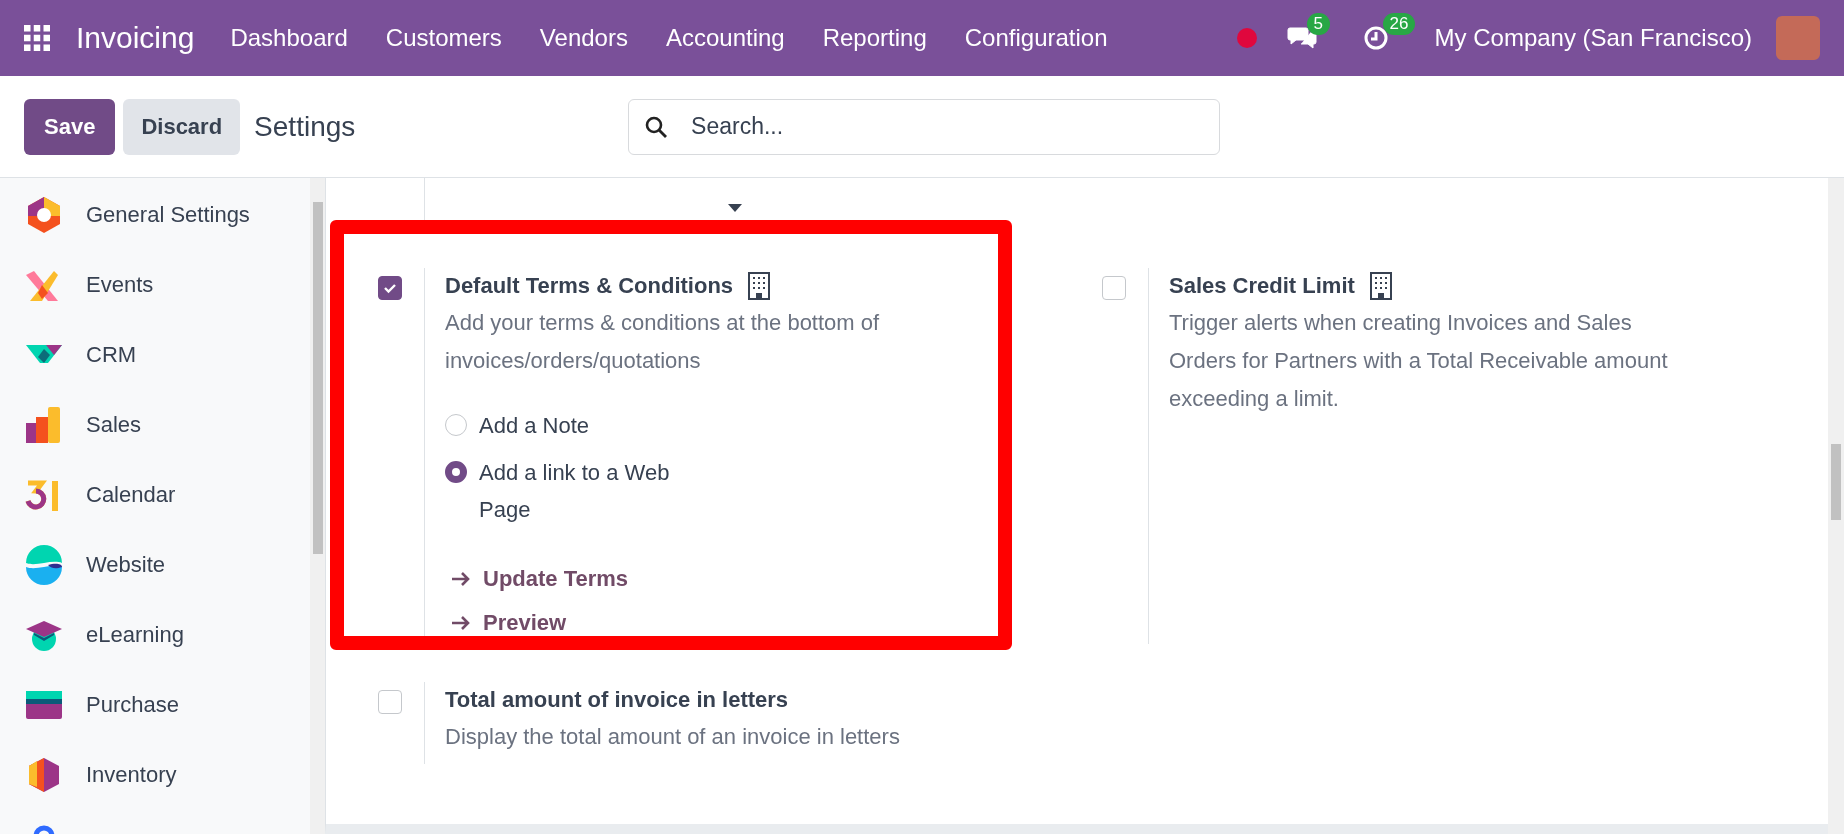 Image resolution: width=1844 pixels, height=834 pixels. I want to click on page-title: Settings, so click(305, 126).